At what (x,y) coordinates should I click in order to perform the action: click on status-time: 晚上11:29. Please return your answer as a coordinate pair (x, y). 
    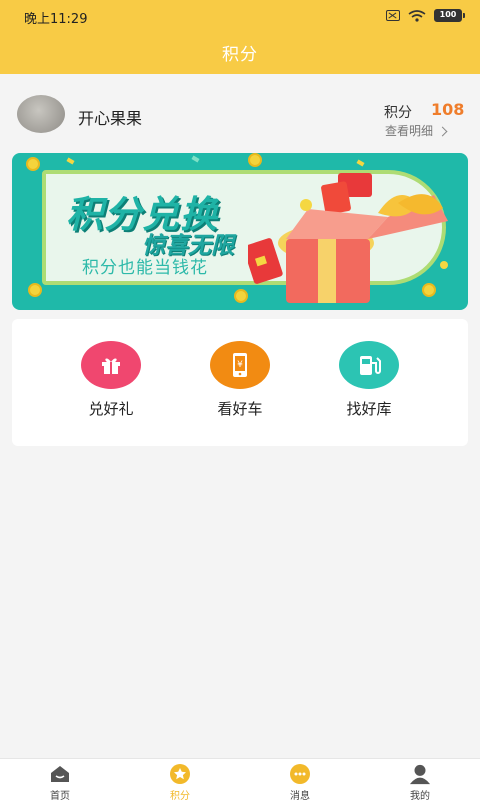
    Looking at the image, I should click on (56, 19).